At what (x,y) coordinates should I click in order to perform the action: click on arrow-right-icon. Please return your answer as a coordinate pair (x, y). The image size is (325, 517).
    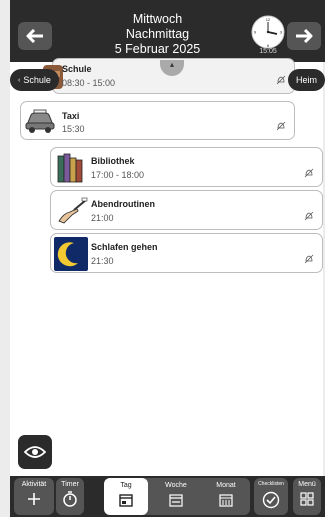
    Looking at the image, I should click on (304, 36).